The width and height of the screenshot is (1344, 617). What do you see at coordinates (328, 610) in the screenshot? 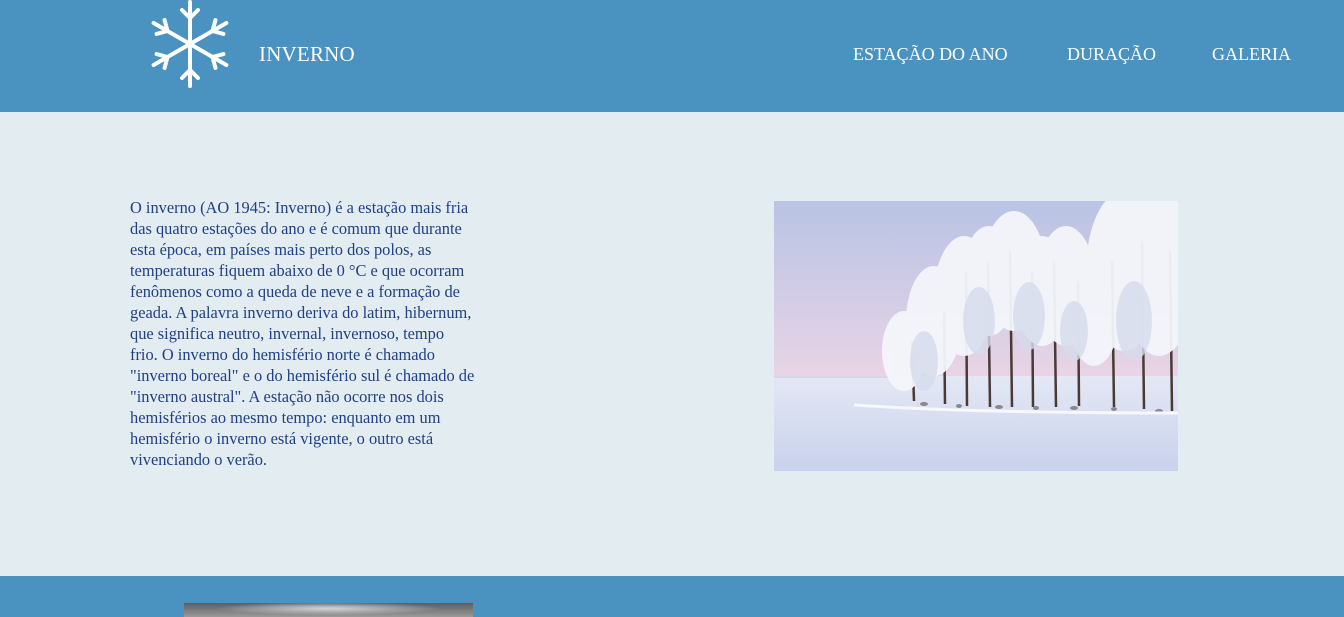
I see `gallery-thumbnail` at bounding box center [328, 610].